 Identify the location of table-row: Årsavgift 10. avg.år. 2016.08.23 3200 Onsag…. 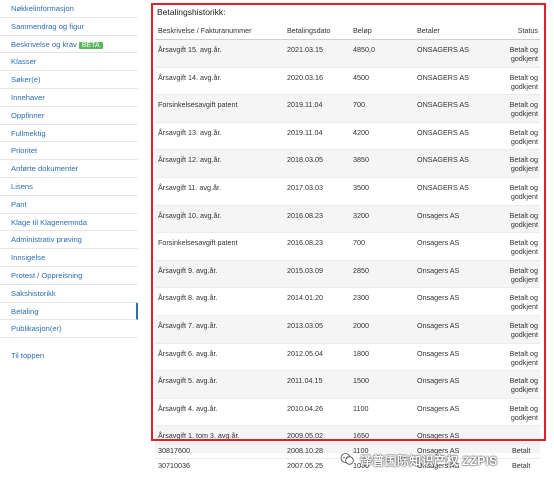
(347, 218).